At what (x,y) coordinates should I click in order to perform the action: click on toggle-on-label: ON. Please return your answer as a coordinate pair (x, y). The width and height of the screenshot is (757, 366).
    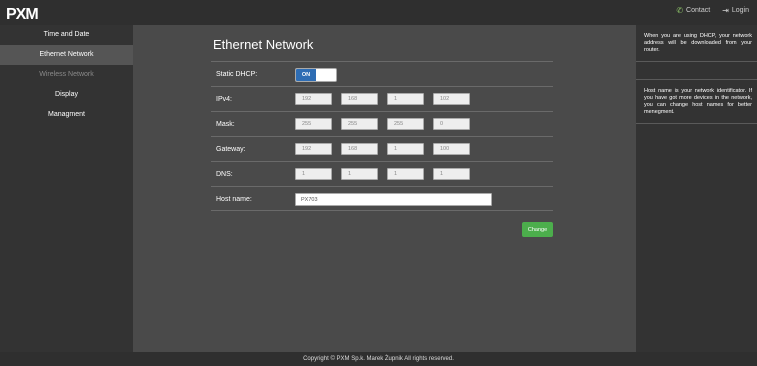
    Looking at the image, I should click on (306, 75).